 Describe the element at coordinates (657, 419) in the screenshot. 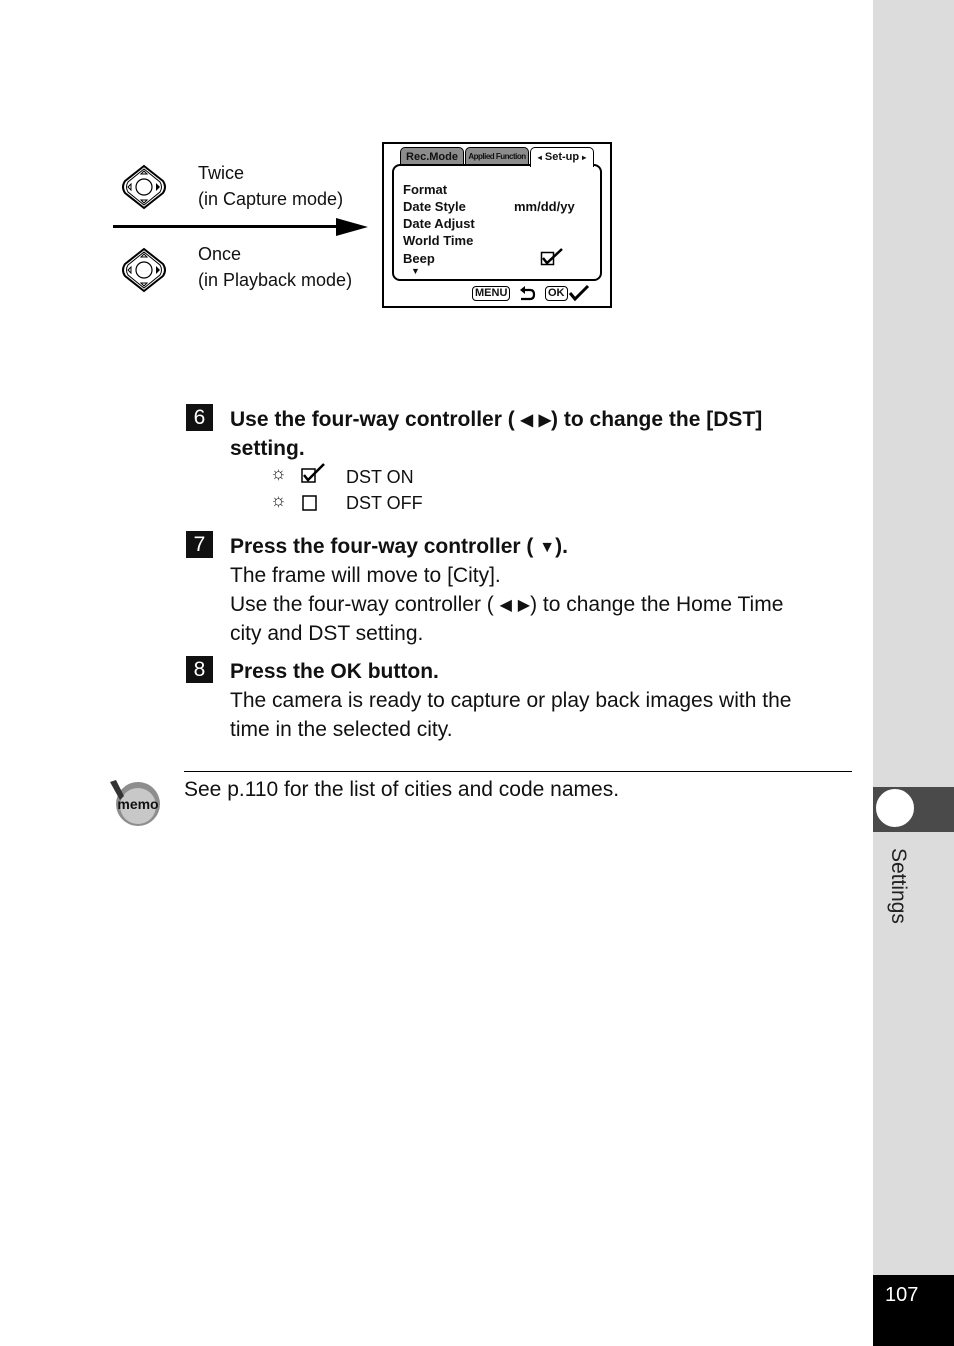

I see `heading-text: ) to change the [DST]` at that location.